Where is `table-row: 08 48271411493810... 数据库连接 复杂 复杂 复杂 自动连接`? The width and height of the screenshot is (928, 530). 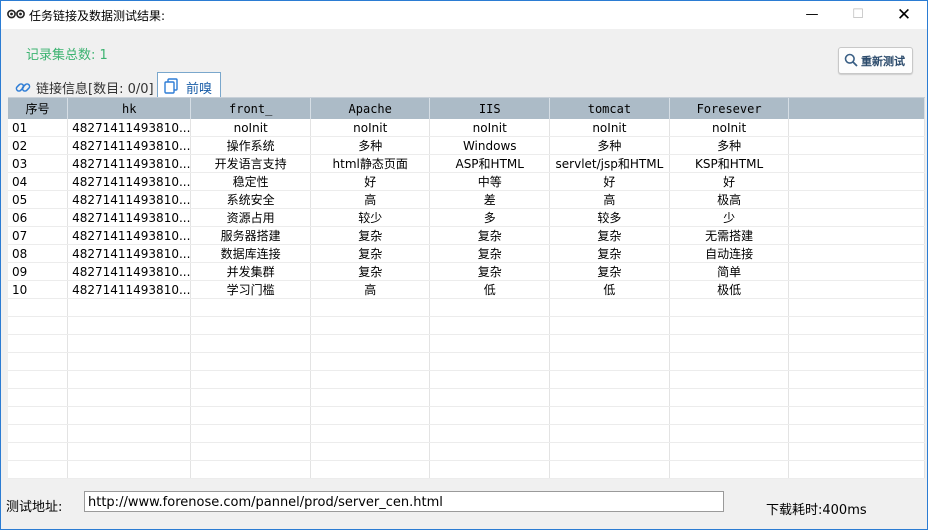 table-row: 08 48271411493810... 数据库连接 复杂 复杂 复杂 自动连接 is located at coordinates (466, 253).